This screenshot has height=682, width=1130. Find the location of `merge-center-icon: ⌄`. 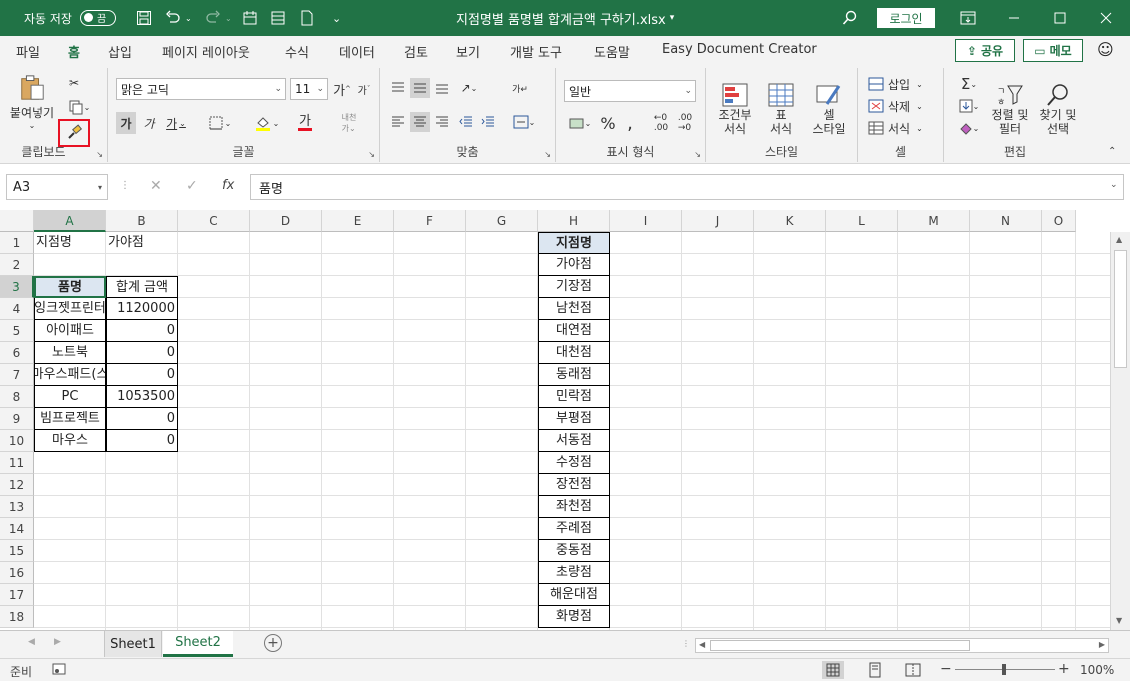

merge-center-icon: ⌄ is located at coordinates (524, 122).